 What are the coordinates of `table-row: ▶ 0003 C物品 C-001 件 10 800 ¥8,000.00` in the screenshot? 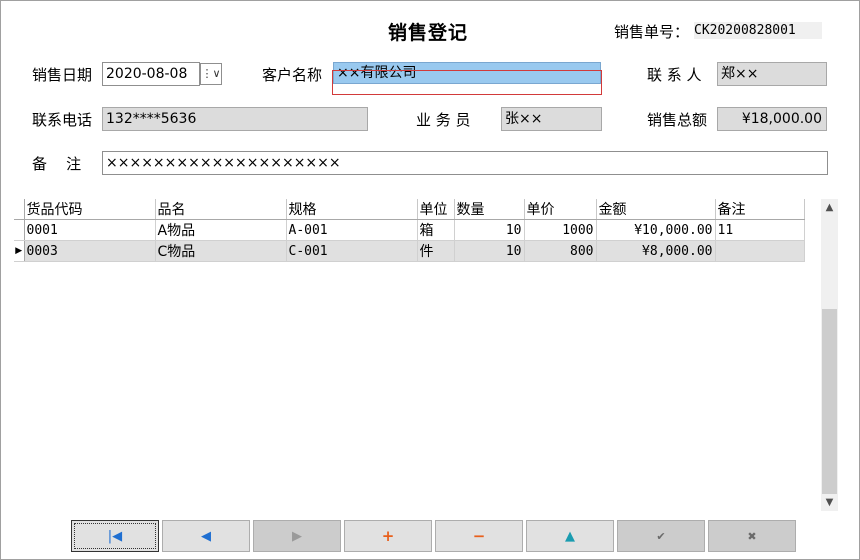 It's located at (409, 251).